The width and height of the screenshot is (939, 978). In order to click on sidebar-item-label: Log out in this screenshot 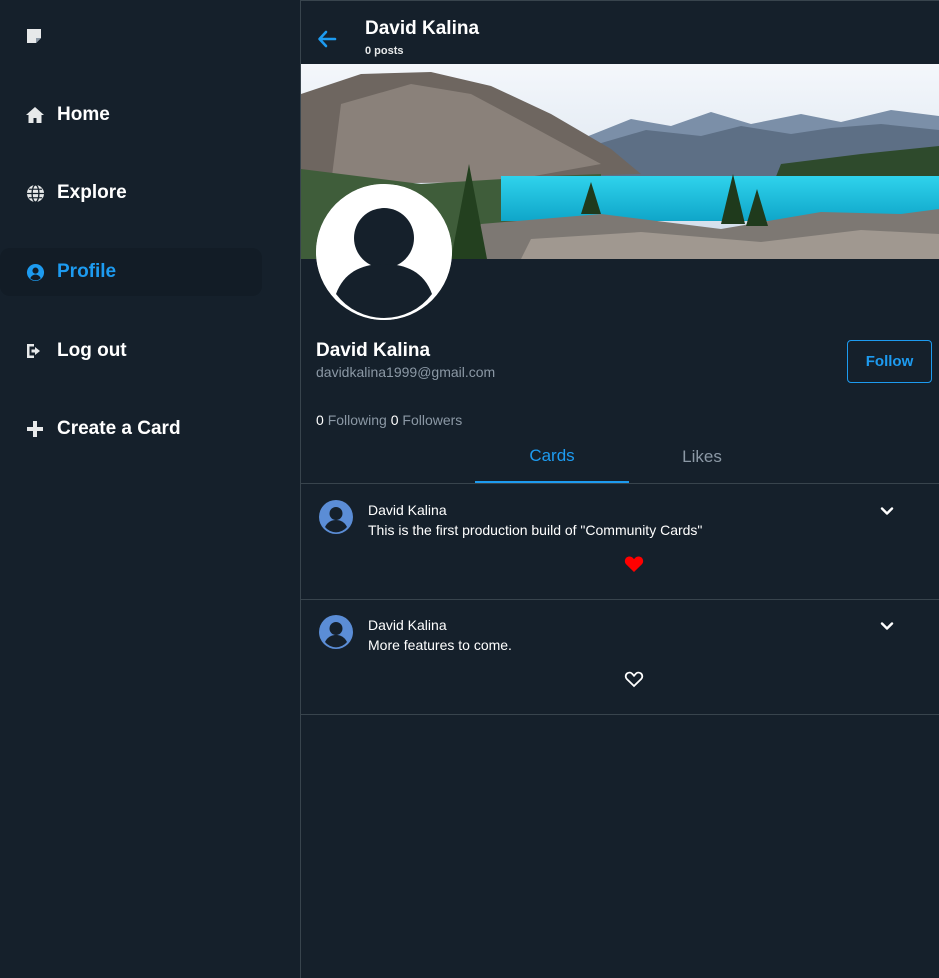, I will do `click(92, 350)`.